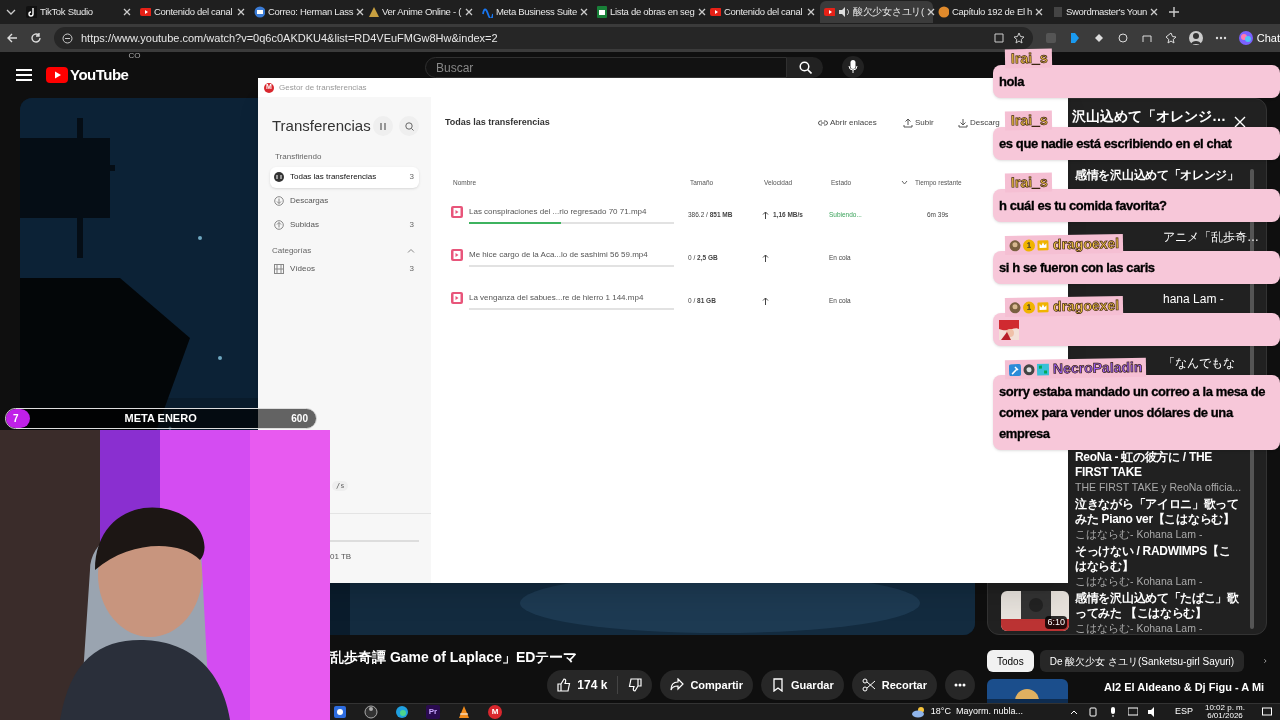 This screenshot has height=720, width=1280. What do you see at coordinates (1097, 368) in the screenshot?
I see `chat-username: NecroPaladin` at bounding box center [1097, 368].